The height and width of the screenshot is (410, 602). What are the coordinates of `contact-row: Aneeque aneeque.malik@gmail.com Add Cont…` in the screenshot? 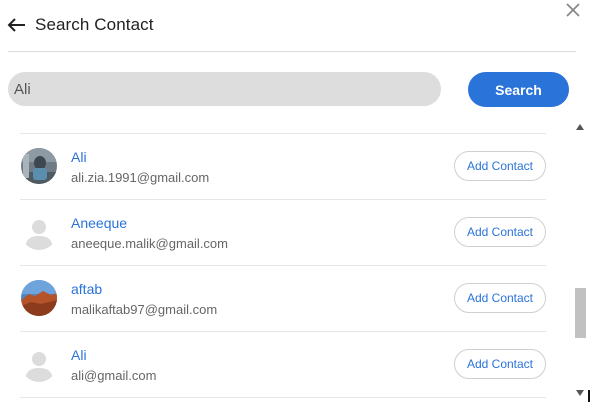 It's located at (283, 233).